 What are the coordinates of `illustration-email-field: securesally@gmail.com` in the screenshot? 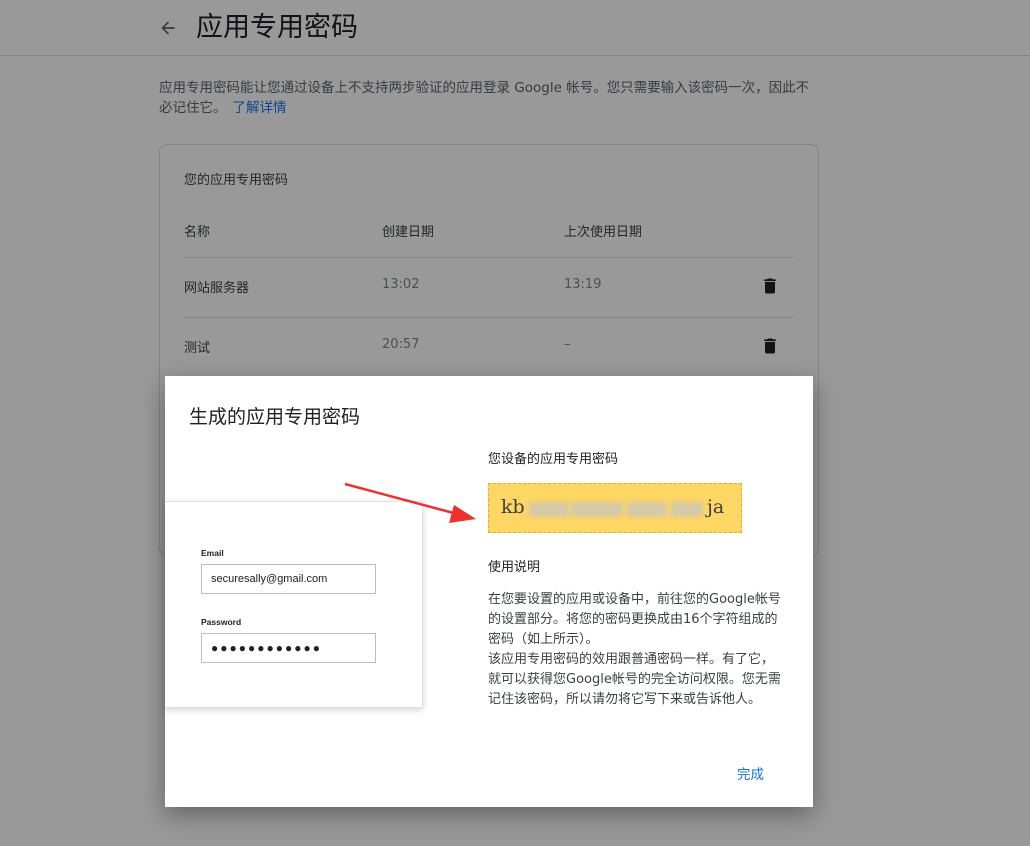 It's located at (288, 579).